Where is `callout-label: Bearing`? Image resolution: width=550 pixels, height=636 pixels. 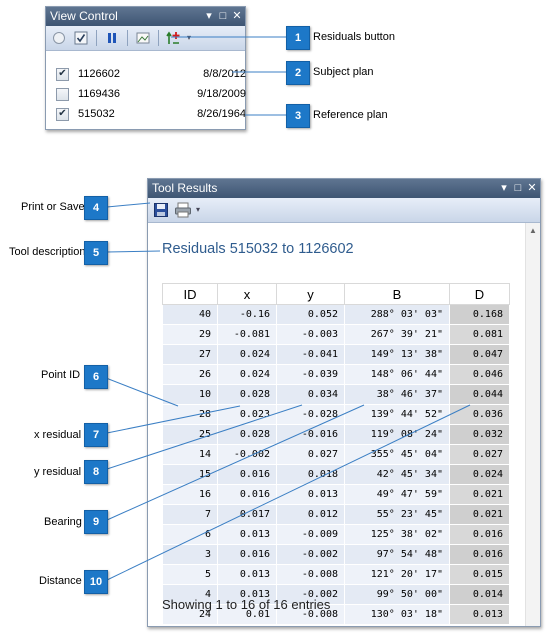 callout-label: Bearing is located at coordinates (63, 522).